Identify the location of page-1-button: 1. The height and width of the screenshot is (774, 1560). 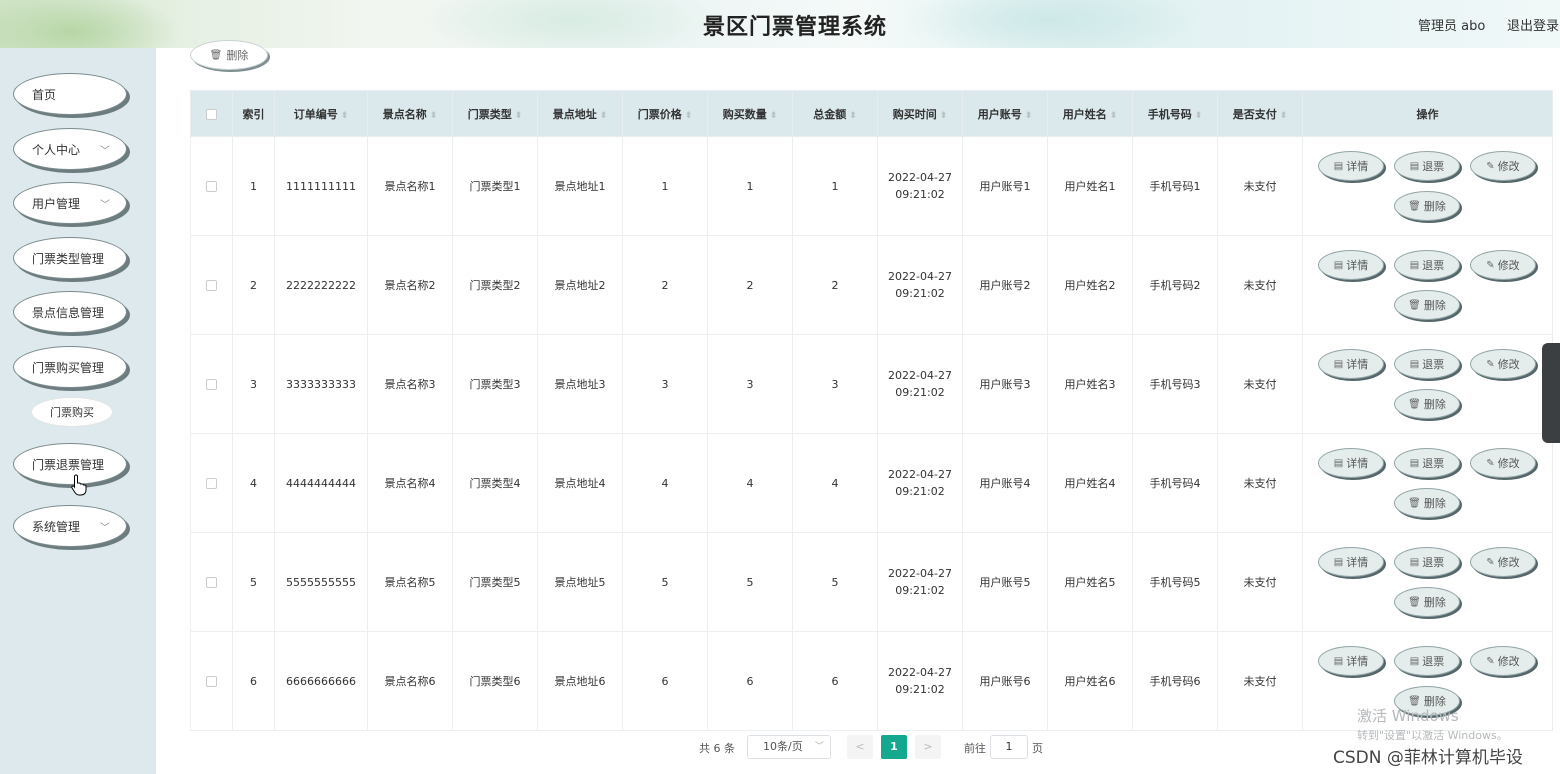
(894, 747).